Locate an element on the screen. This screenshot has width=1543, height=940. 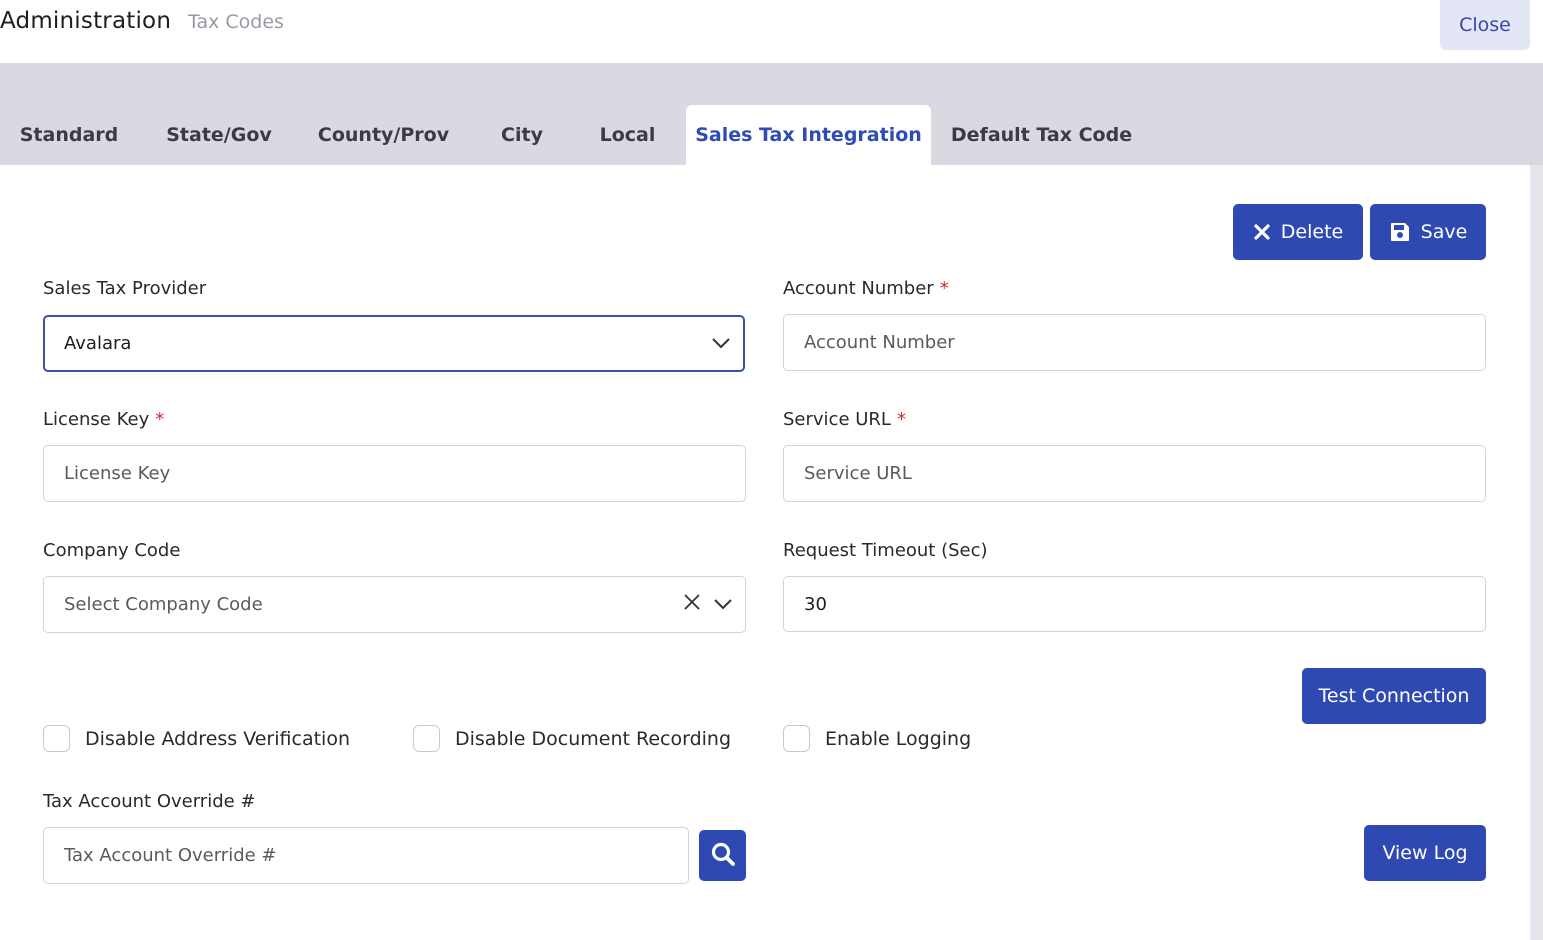
page-header: Administration Tax Codes Close is located at coordinates (771, 31).